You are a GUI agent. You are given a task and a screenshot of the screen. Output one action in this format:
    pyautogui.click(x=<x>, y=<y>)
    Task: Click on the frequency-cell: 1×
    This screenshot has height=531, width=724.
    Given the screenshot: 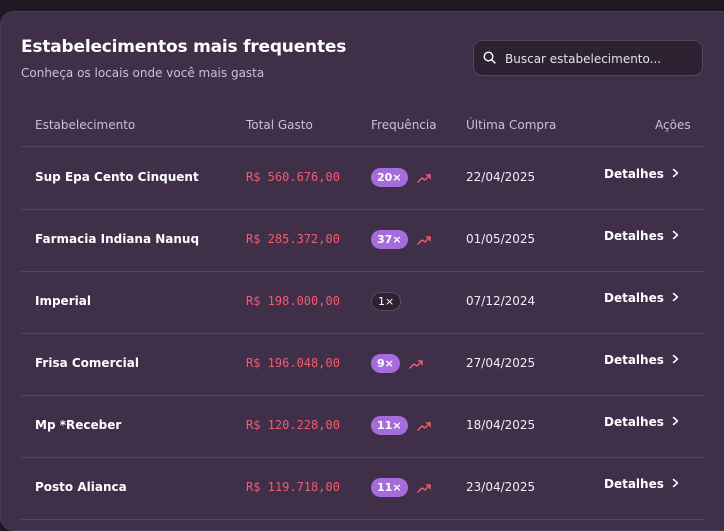 What is the action you would take?
    pyautogui.click(x=386, y=301)
    